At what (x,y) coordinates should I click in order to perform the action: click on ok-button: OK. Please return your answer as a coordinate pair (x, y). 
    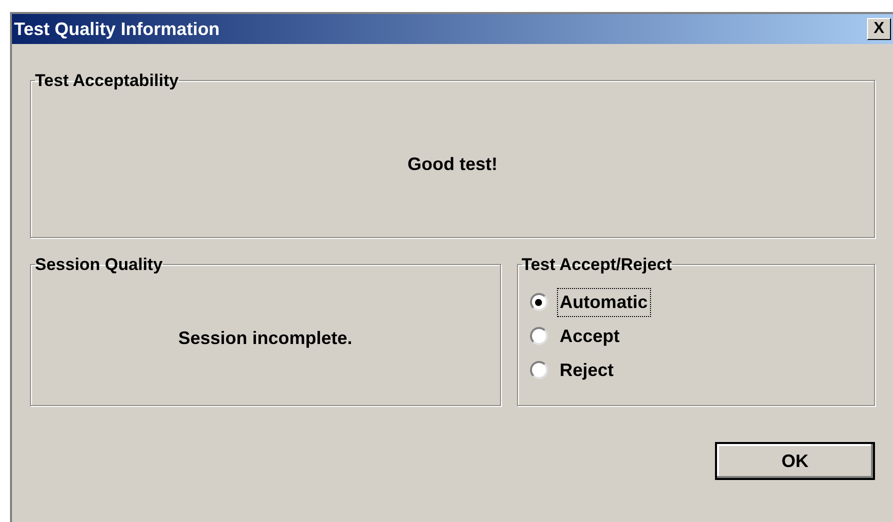
    Looking at the image, I should click on (795, 461).